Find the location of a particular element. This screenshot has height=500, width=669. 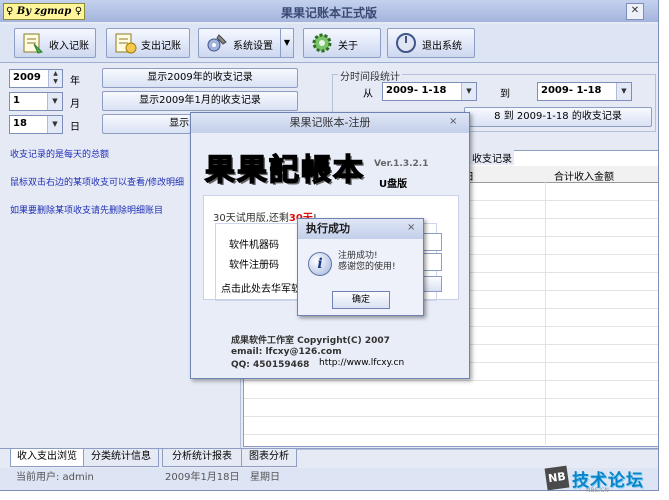

day-value: 18 is located at coordinates (20, 123).